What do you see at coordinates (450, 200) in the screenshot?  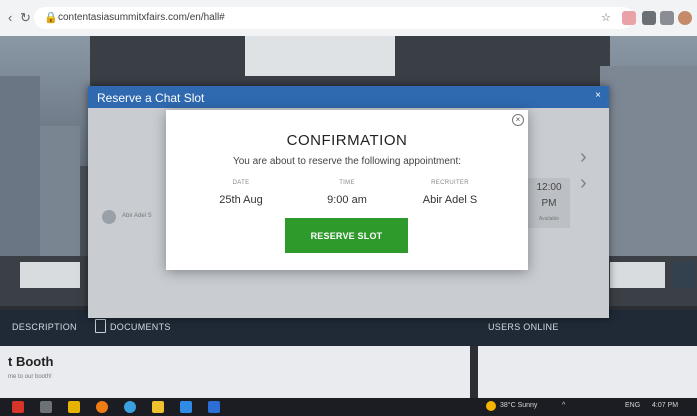 I see `recruiter-value: Abir Adel S` at bounding box center [450, 200].